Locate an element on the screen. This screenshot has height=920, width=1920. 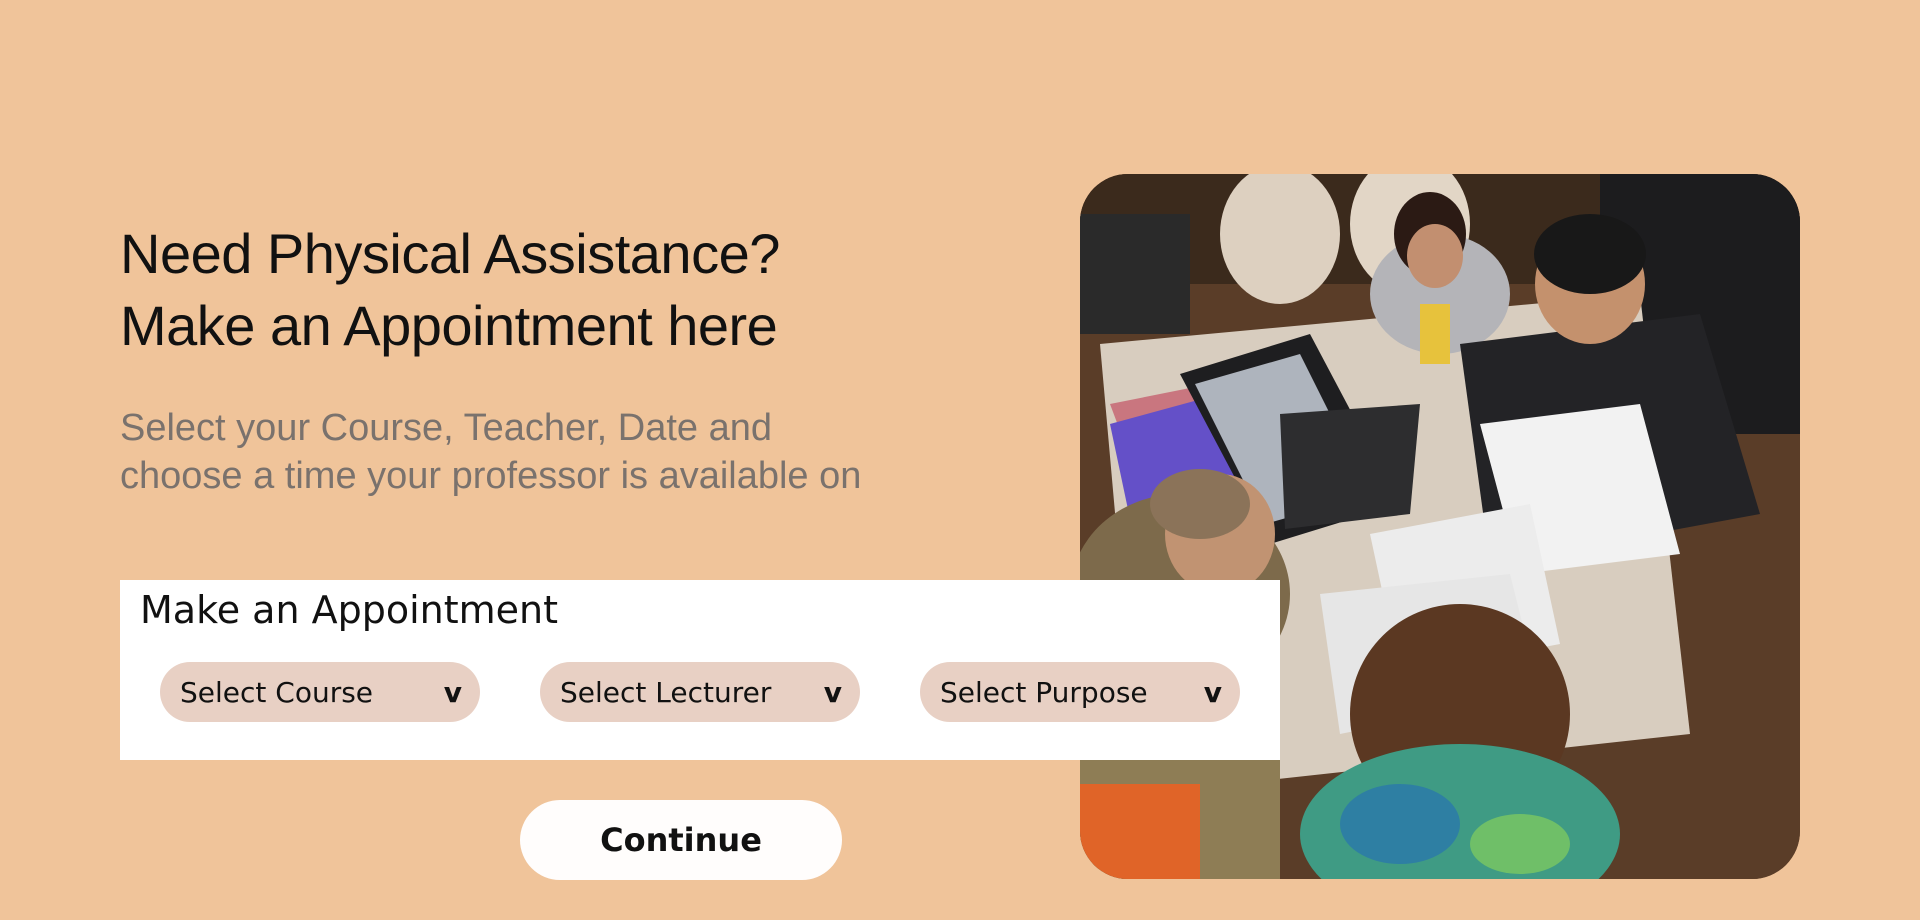
select-purpose-label: Select Purpose is located at coordinates (1044, 692).